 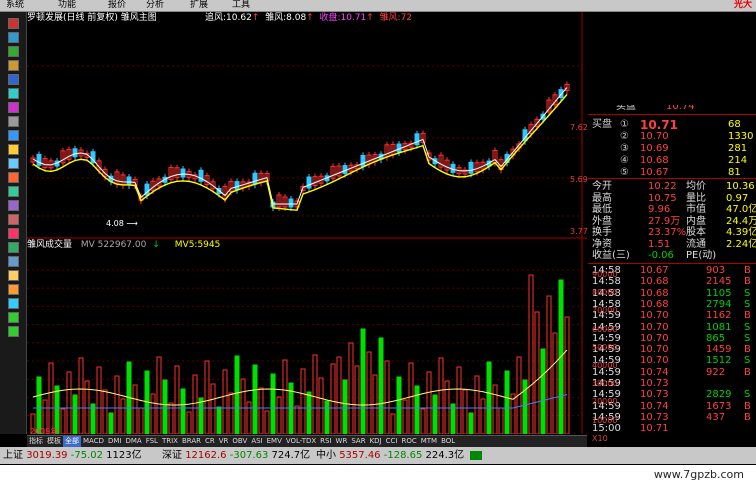 What do you see at coordinates (358, 441) in the screenshot?
I see `tab-sar: SAR` at bounding box center [358, 441].